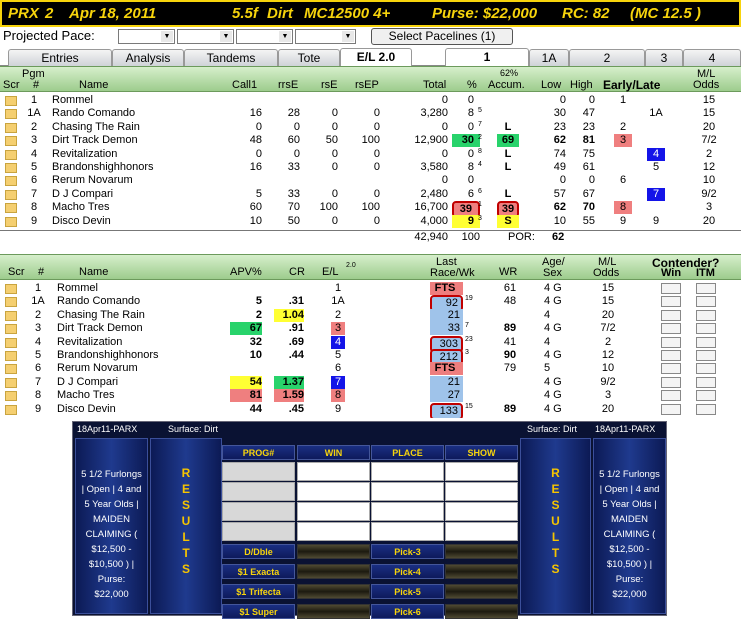 This screenshot has height=620, width=741. Describe the element at coordinates (255, 341) in the screenshot. I see `apv-value: 32` at that location.